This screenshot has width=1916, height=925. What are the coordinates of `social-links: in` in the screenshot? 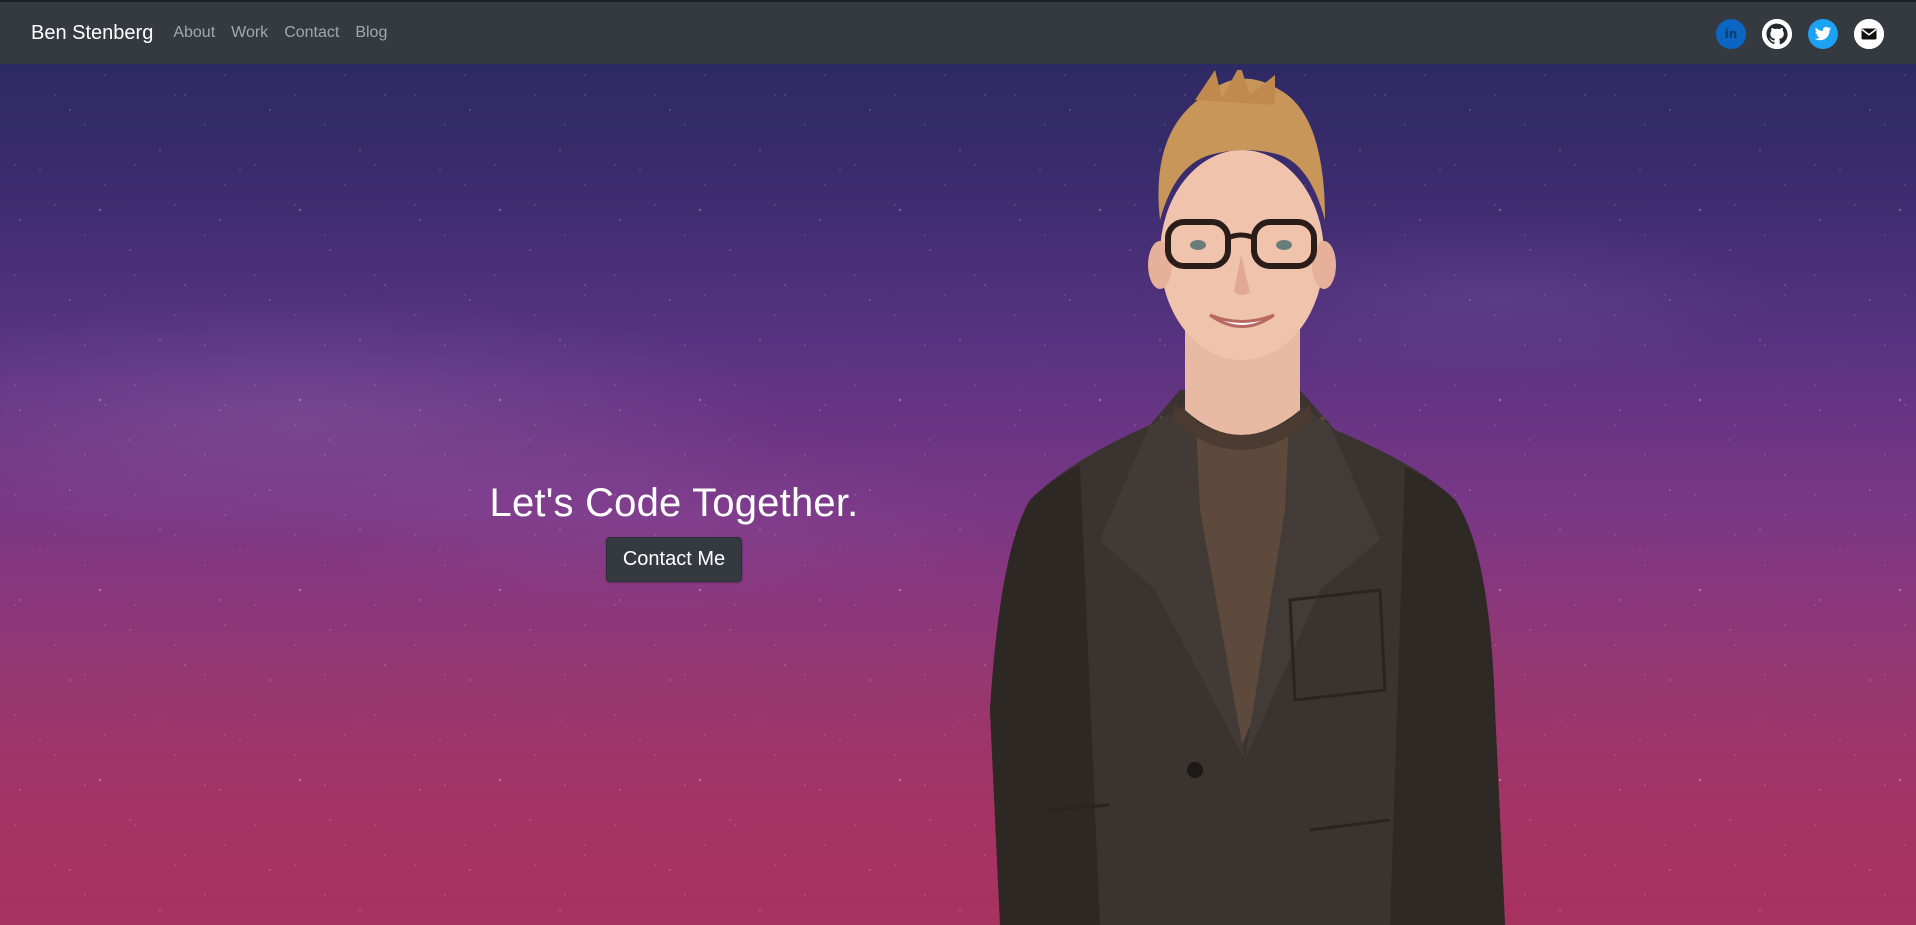 It's located at (1800, 34).